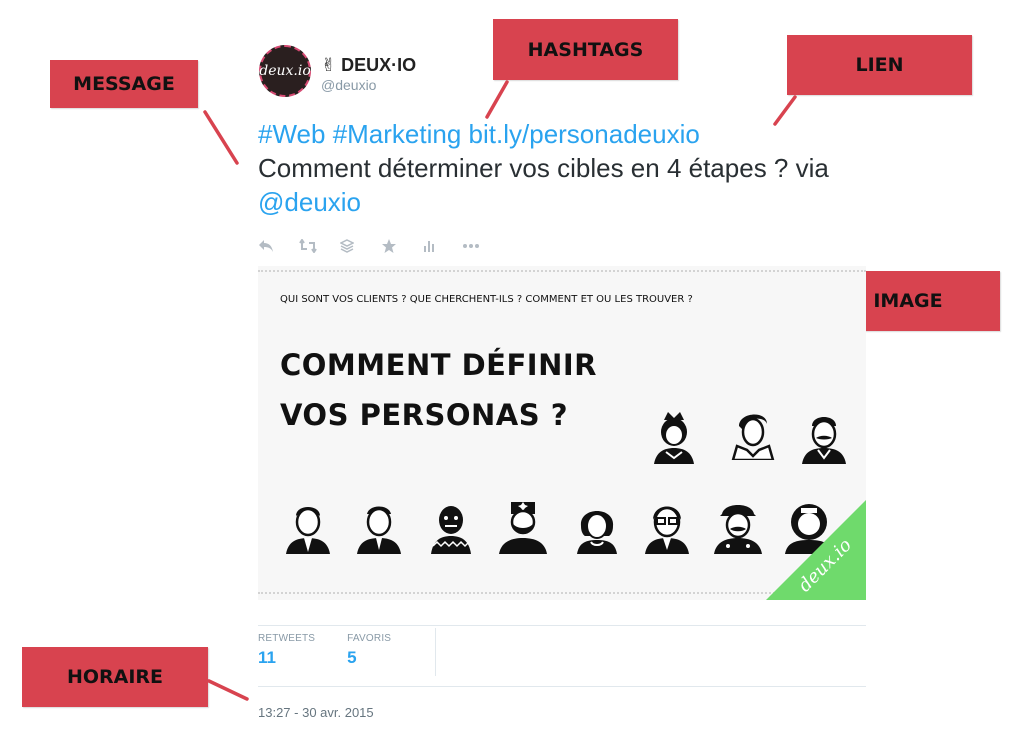 This screenshot has width=1023, height=737. What do you see at coordinates (824, 440) in the screenshot?
I see `persona-mustache-man-icon` at bounding box center [824, 440].